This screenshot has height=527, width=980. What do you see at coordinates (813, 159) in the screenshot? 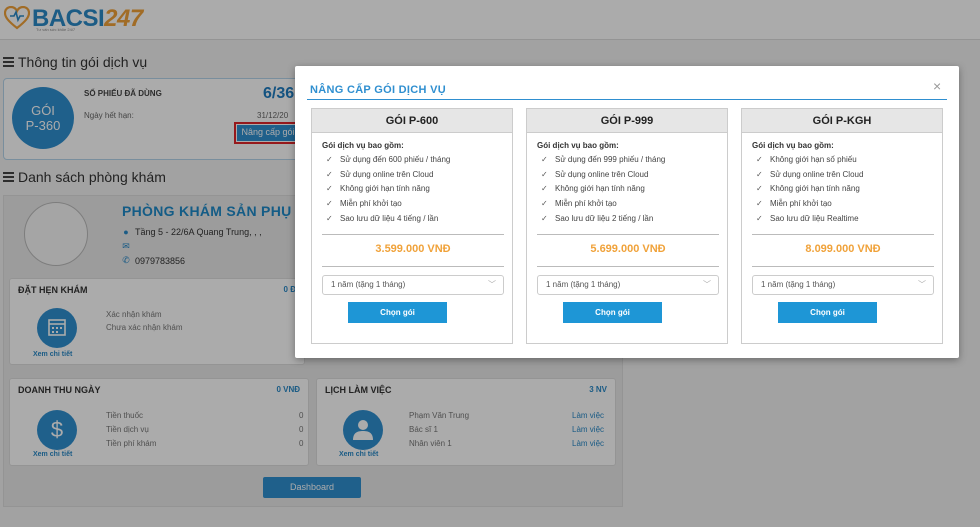
I see `plan-feature-text: Không giới hạn số phiếu` at bounding box center [813, 159].